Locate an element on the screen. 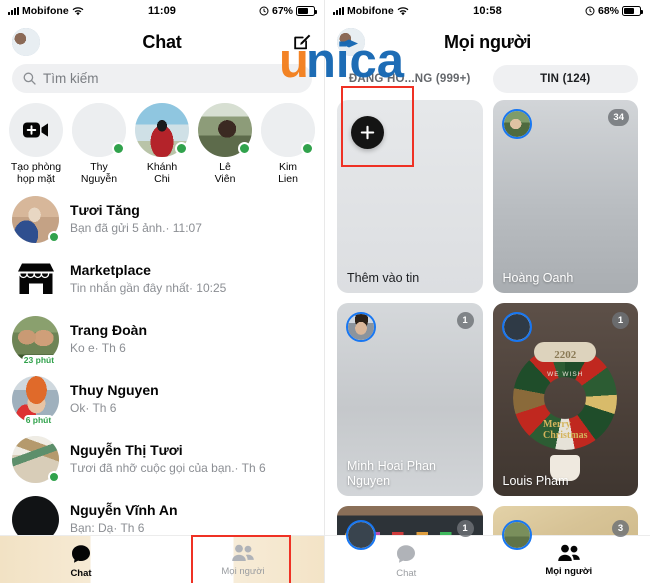  story-le-vien: Lê Viên is located at coordinates (225, 144).